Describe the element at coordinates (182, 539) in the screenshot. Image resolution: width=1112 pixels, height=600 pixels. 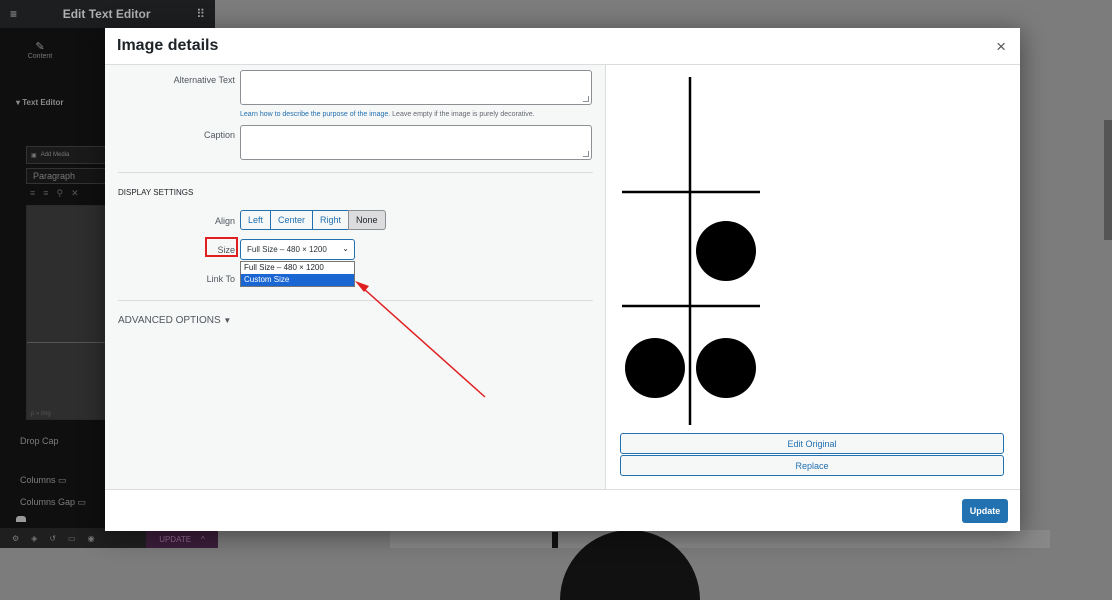
I see `editor-update-button: UPDATE ^` at that location.